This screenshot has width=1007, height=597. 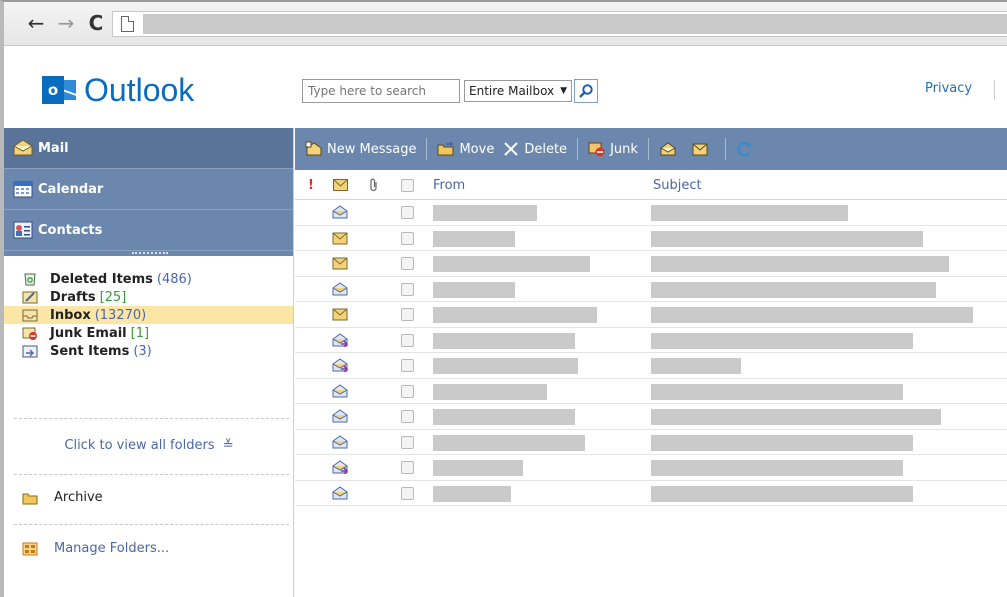 I want to click on folder-name: Inbox, so click(x=70, y=315).